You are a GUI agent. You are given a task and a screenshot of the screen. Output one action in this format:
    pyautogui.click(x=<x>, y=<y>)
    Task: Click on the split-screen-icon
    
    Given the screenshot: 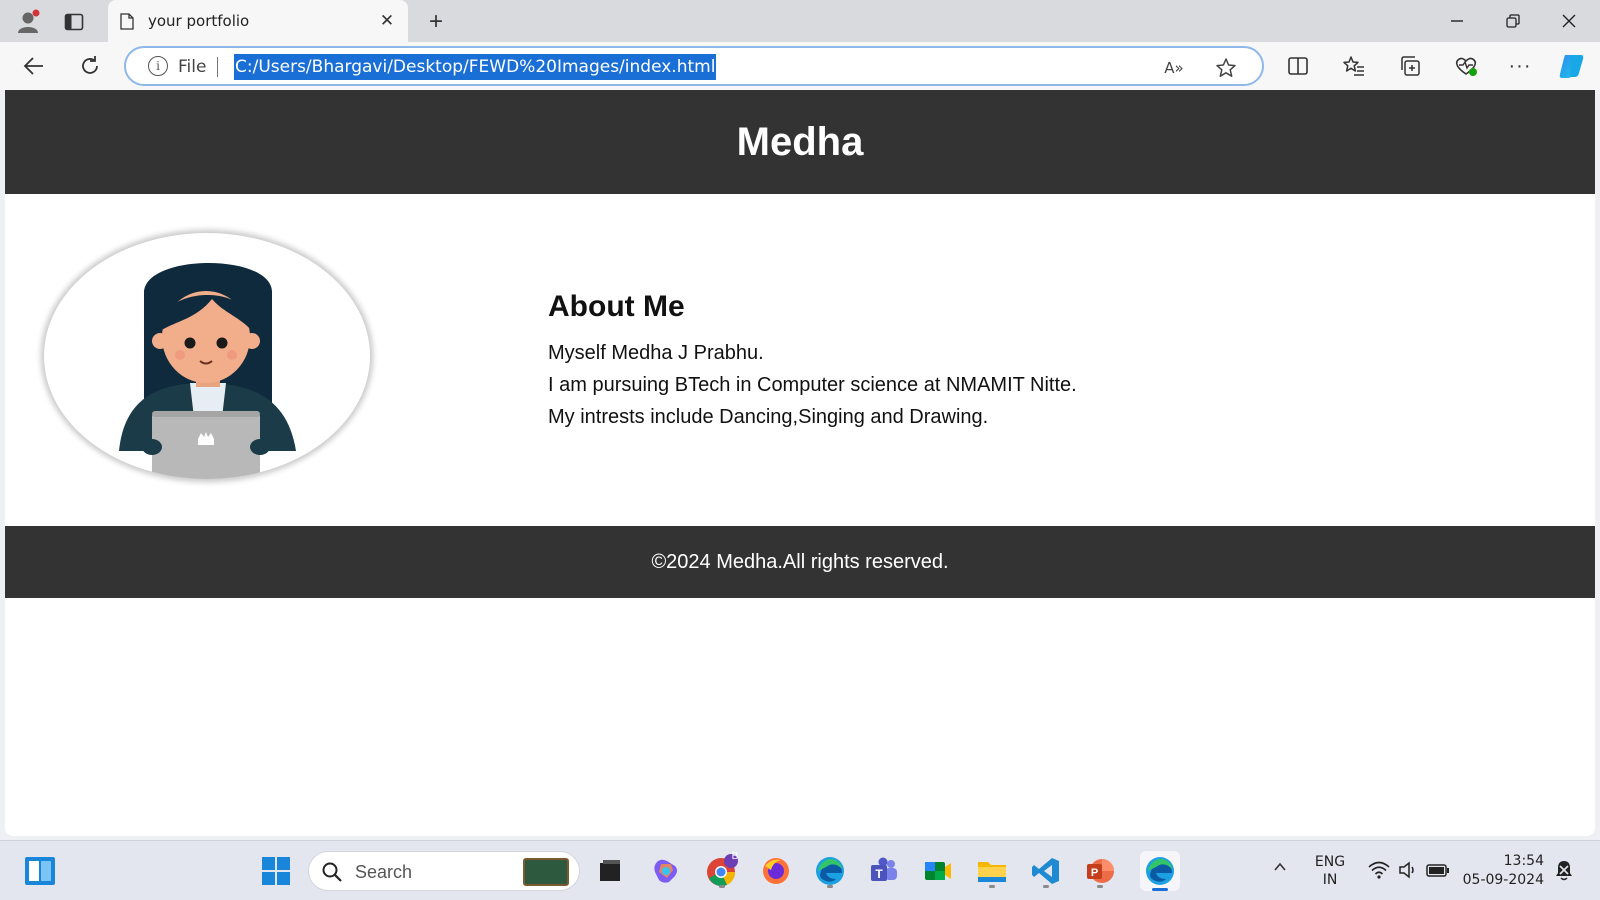 What is the action you would take?
    pyautogui.click(x=1298, y=66)
    